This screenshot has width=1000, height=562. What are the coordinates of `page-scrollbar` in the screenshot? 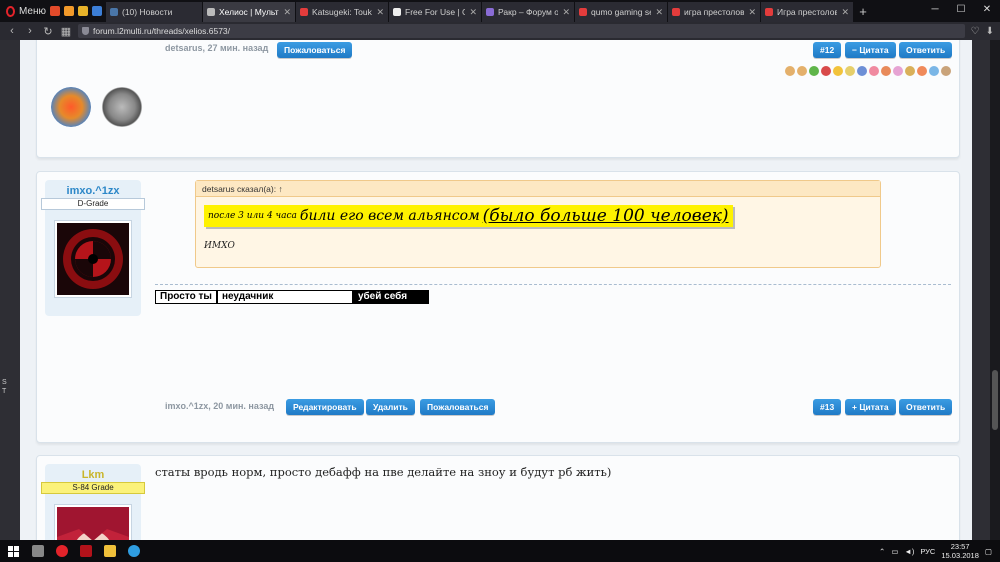 It's located at (995, 290).